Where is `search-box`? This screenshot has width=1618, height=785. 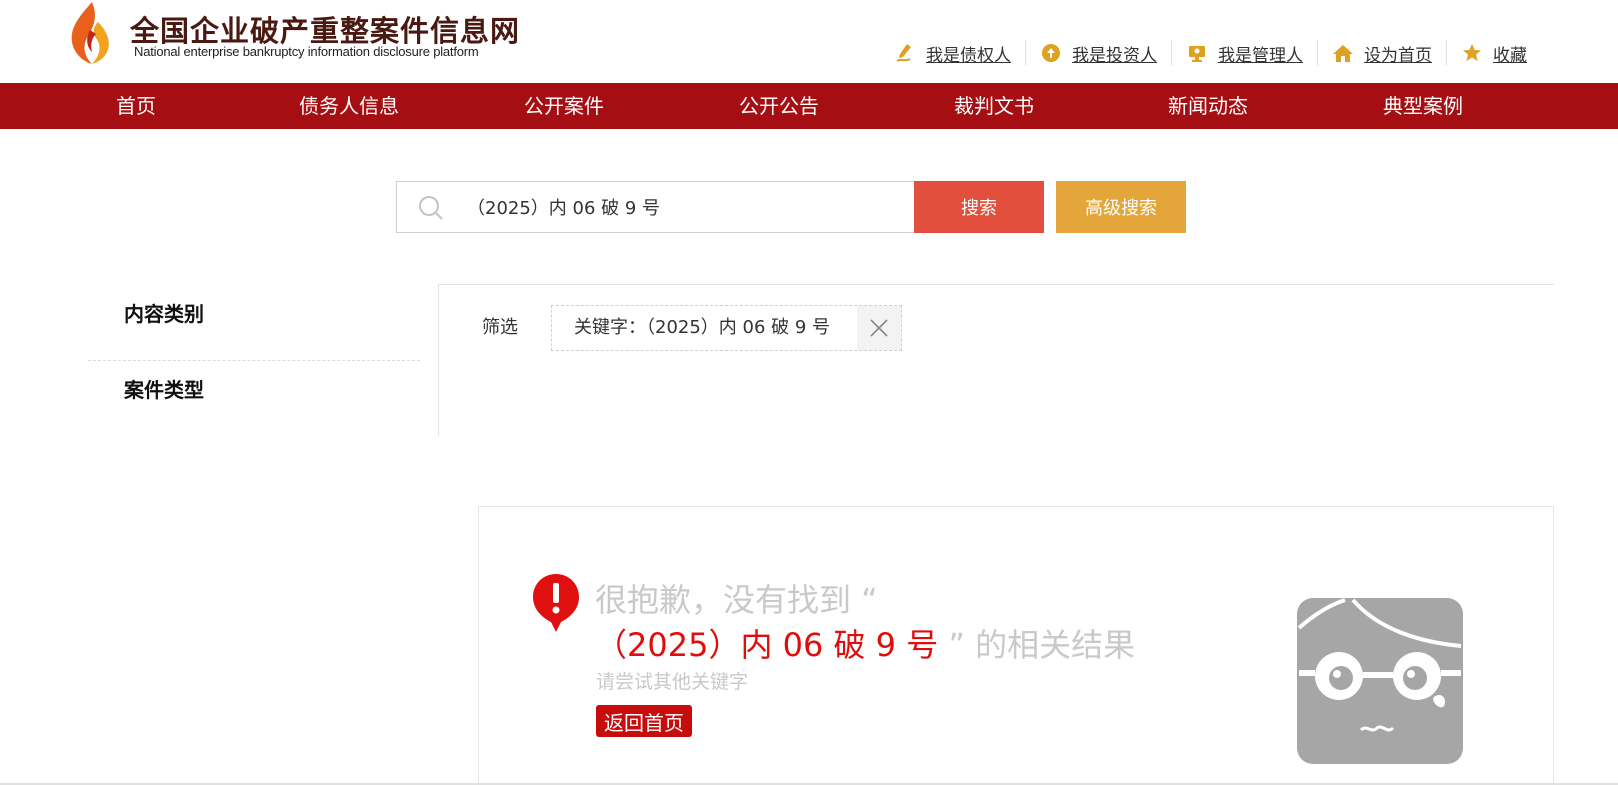 search-box is located at coordinates (655, 207).